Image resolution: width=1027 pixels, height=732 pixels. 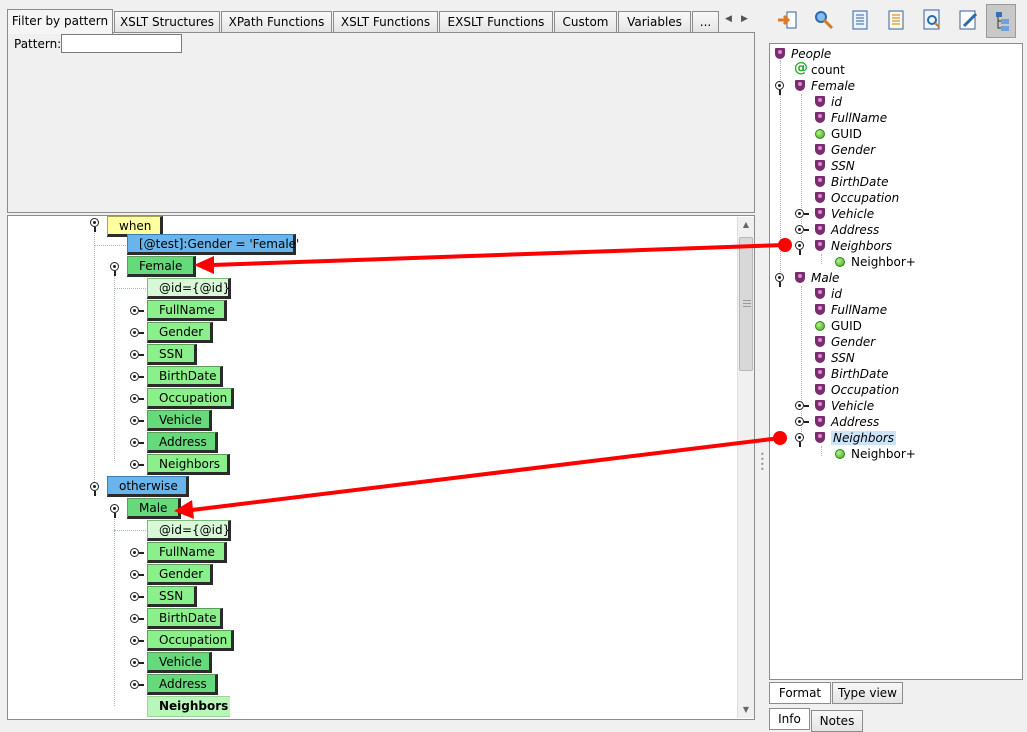 What do you see at coordinates (788, 21) in the screenshot?
I see `move-in-icon` at bounding box center [788, 21].